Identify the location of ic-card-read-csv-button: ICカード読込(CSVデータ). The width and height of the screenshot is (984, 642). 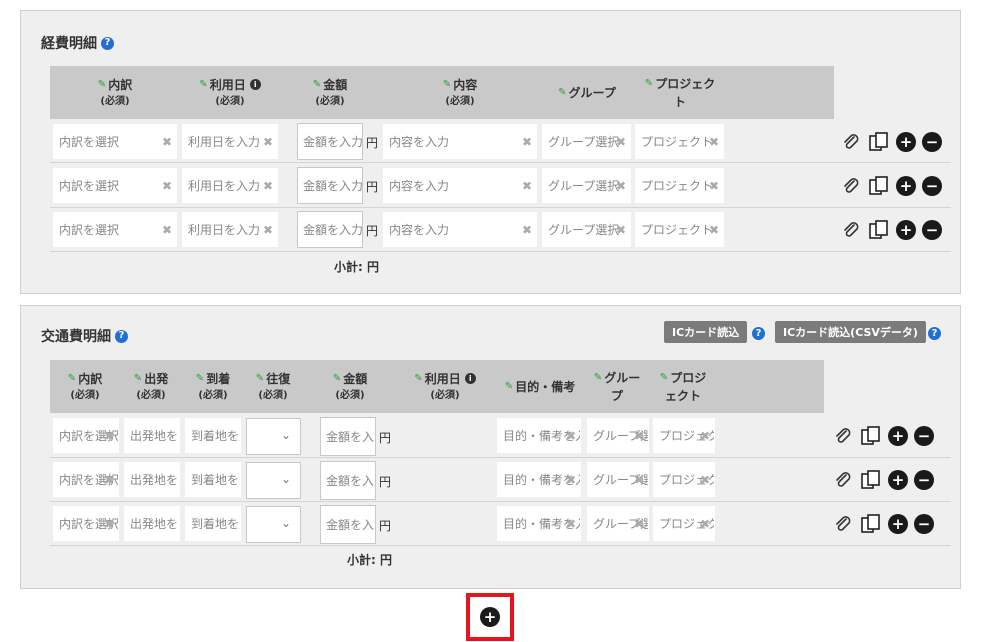
(850, 332).